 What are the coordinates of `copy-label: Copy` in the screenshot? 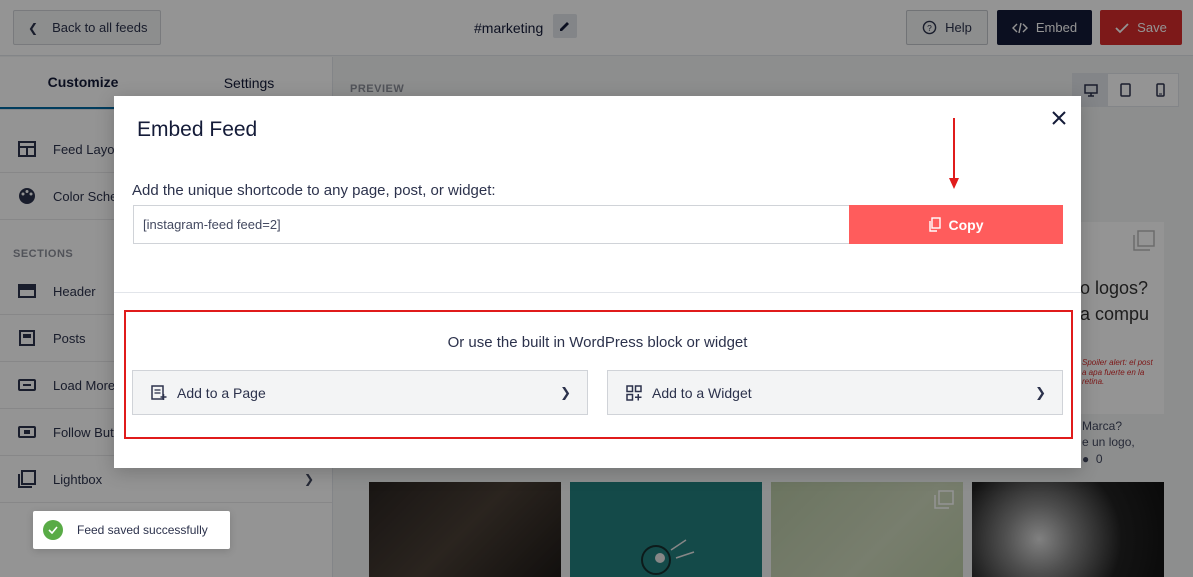 It's located at (966, 224).